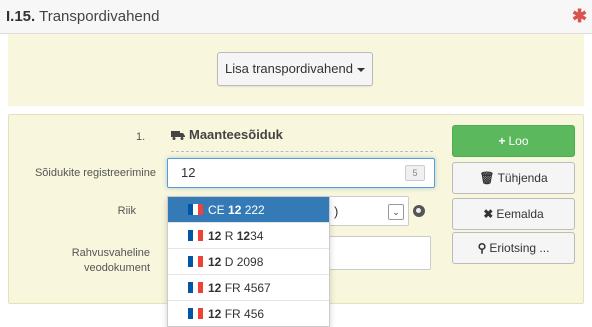 Image resolution: width=592 pixels, height=327 pixels. I want to click on panel-title: I.15. Transpordivahend, so click(82, 16).